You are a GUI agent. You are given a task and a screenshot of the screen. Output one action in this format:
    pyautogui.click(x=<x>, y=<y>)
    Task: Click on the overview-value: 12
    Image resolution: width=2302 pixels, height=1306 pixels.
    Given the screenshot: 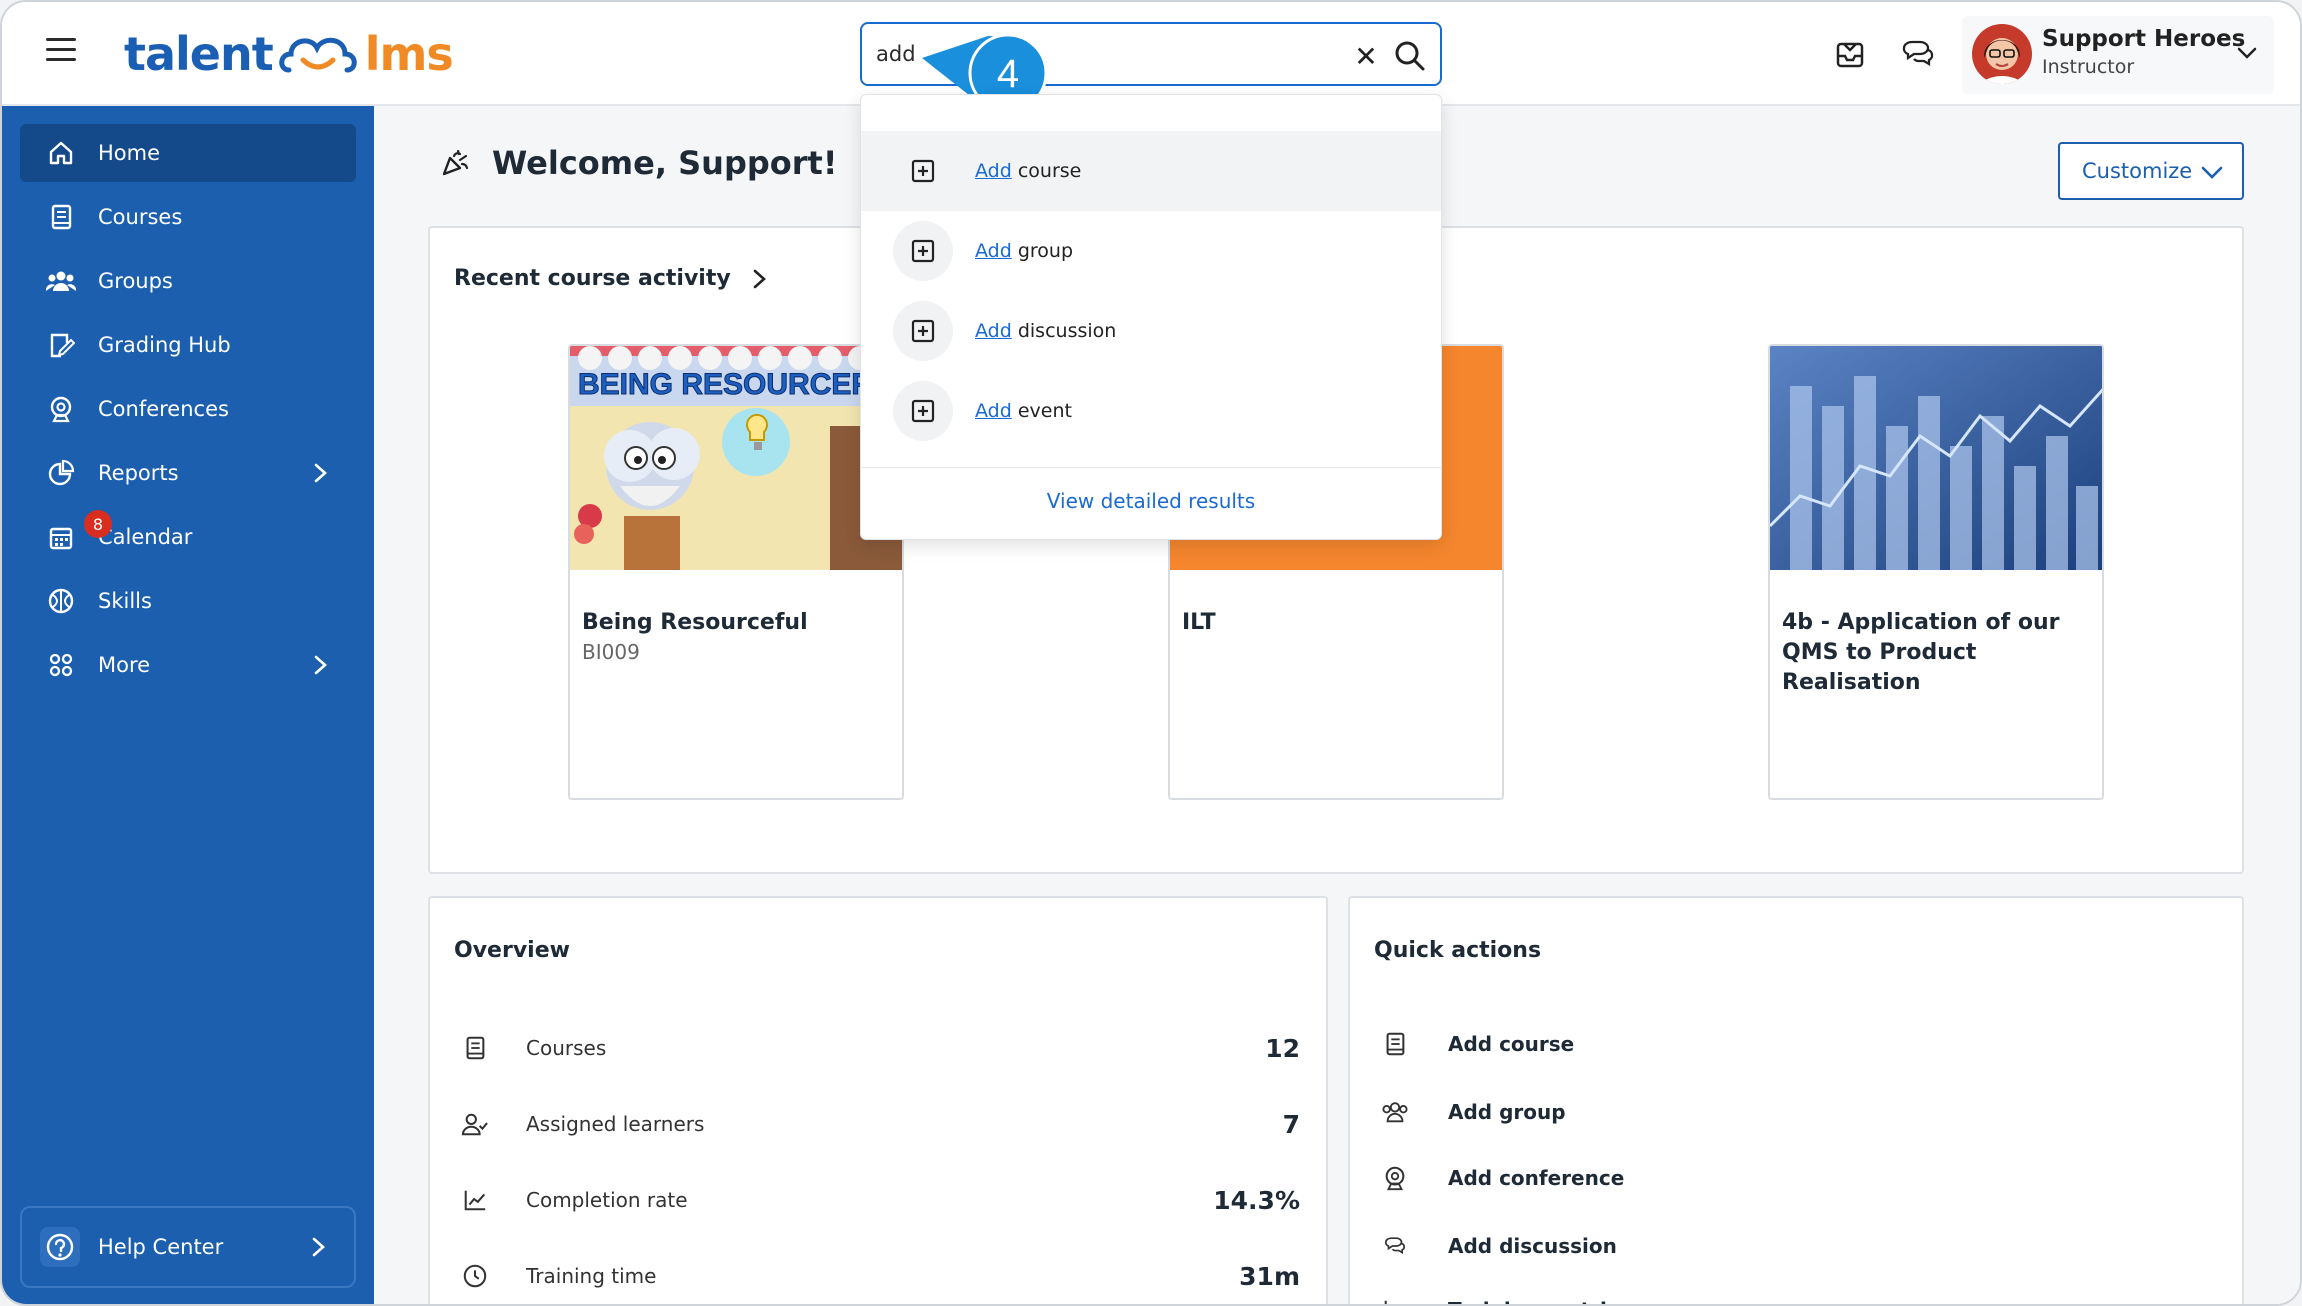 What is the action you would take?
    pyautogui.click(x=1282, y=1048)
    